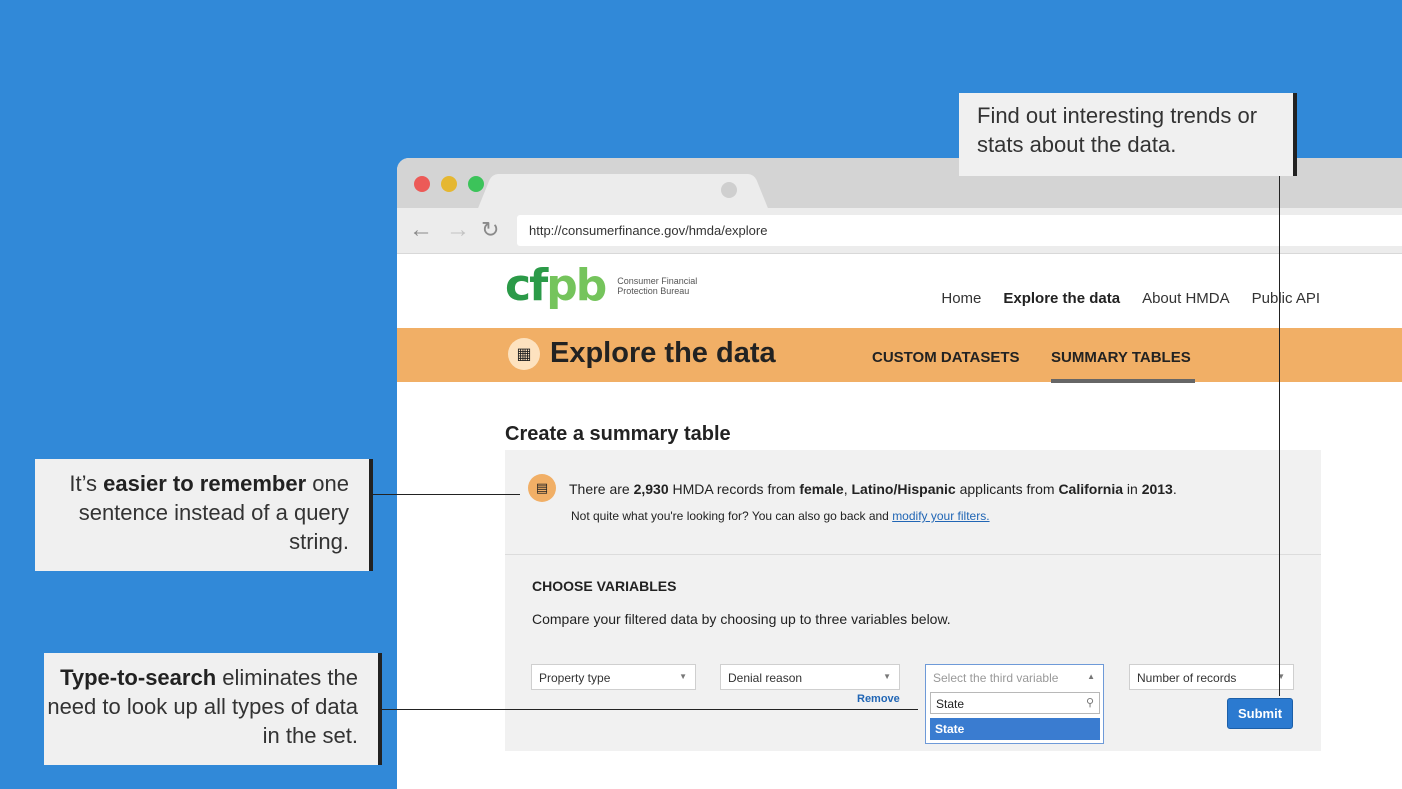 The image size is (1402, 789). What do you see at coordinates (959, 230) in the screenshot?
I see `address-bar: http://consumerfinance.gov/hmda/explore` at bounding box center [959, 230].